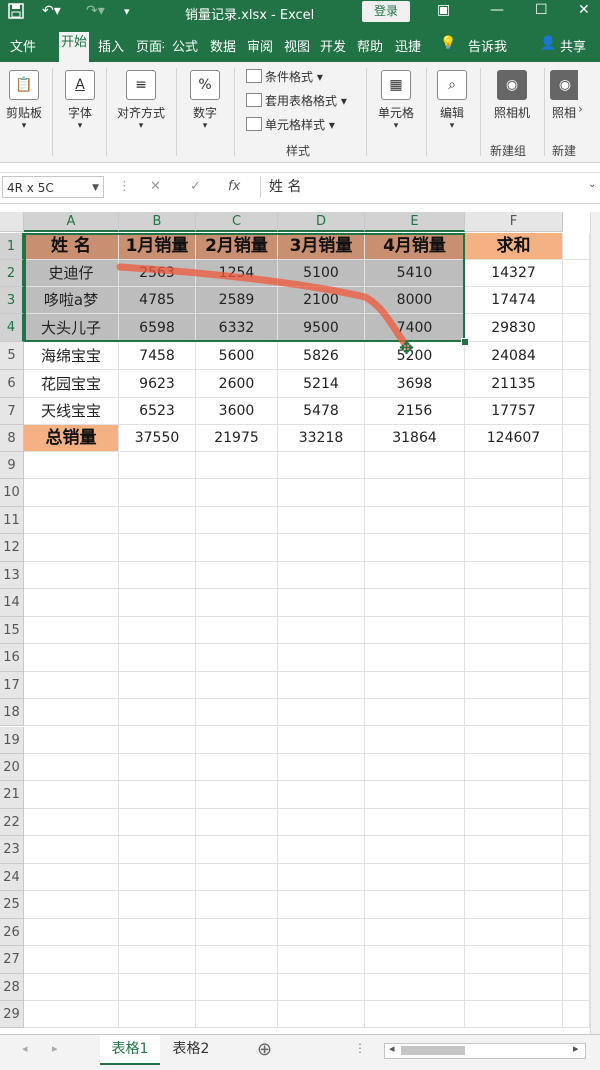  Describe the element at coordinates (296, 100) in the screenshot. I see `table-format-button: 套用表格格式 ▾` at that location.